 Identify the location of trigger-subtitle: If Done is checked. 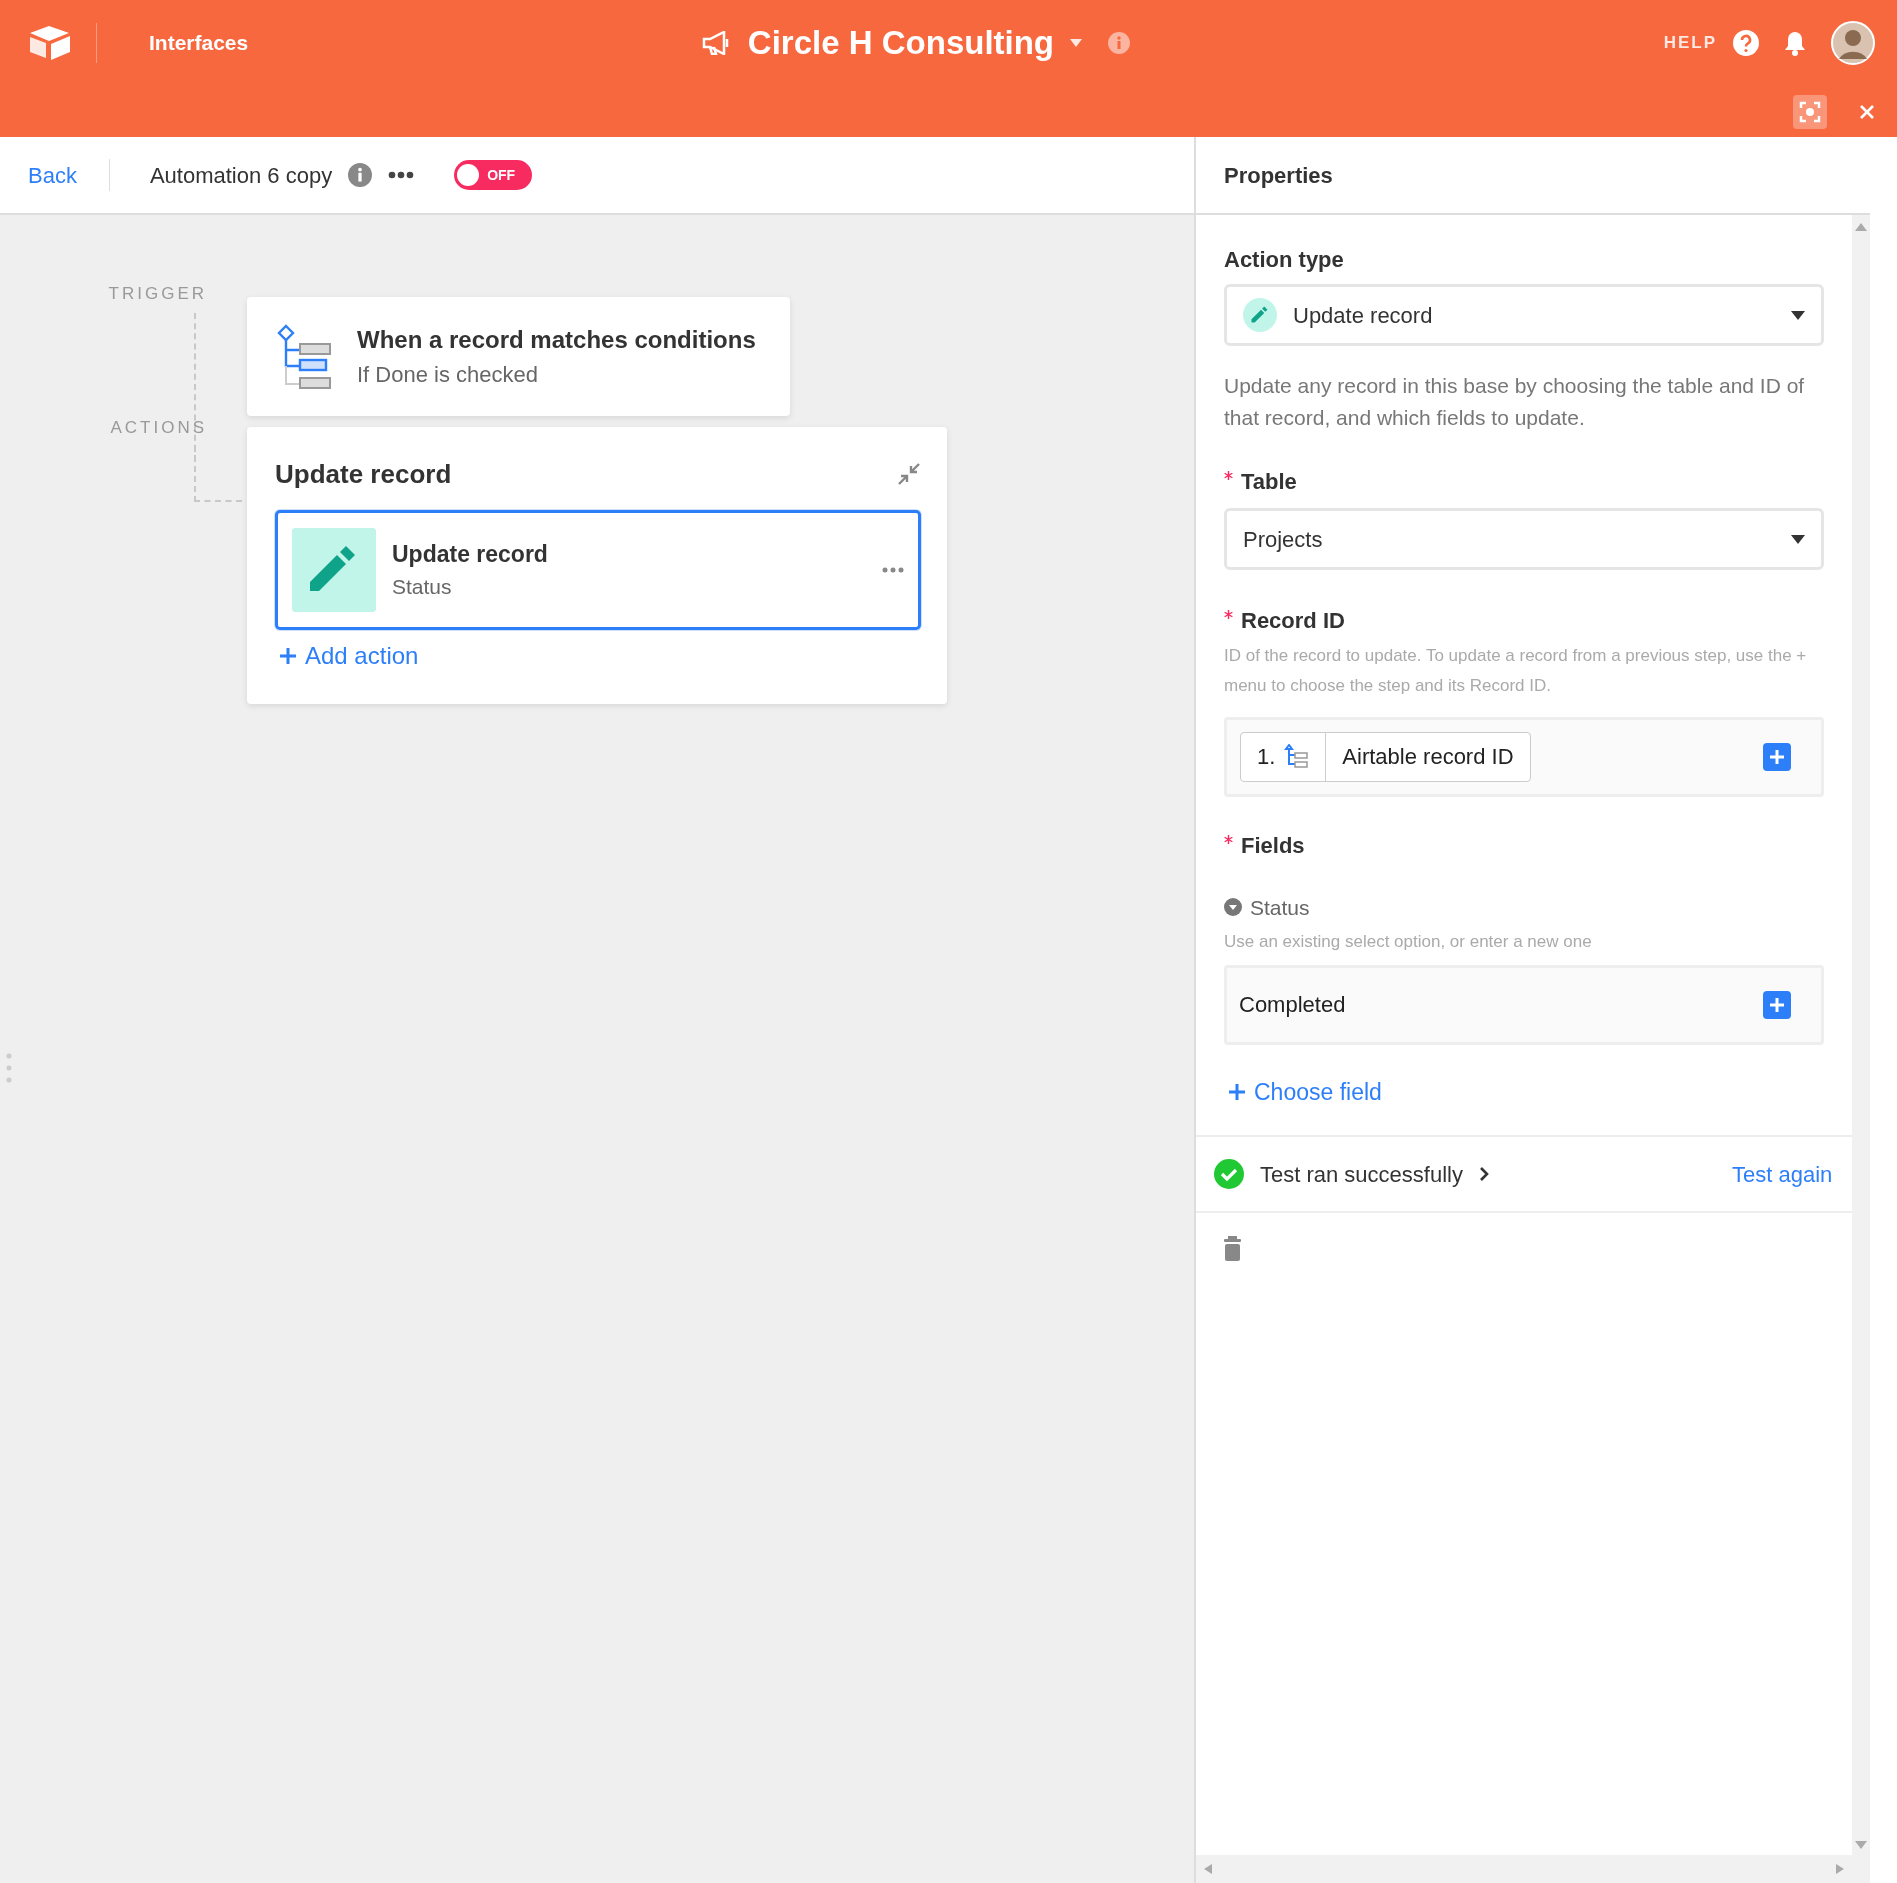
(448, 375).